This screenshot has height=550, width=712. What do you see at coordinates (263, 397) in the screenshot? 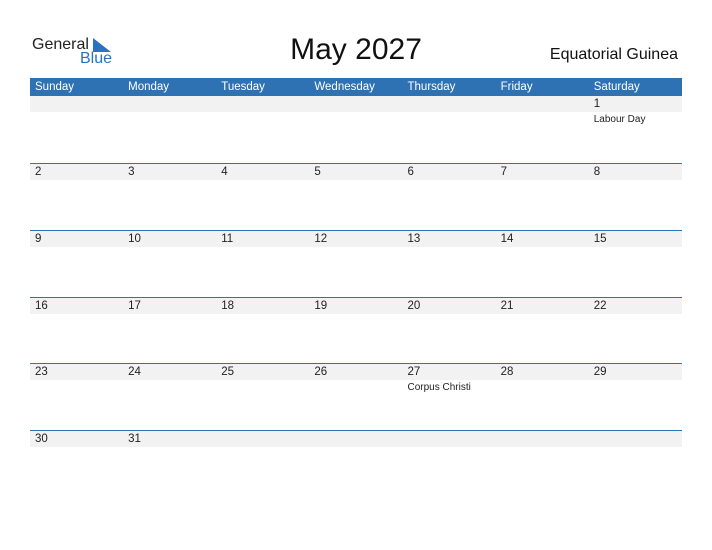
I see `day-cell: 25` at bounding box center [263, 397].